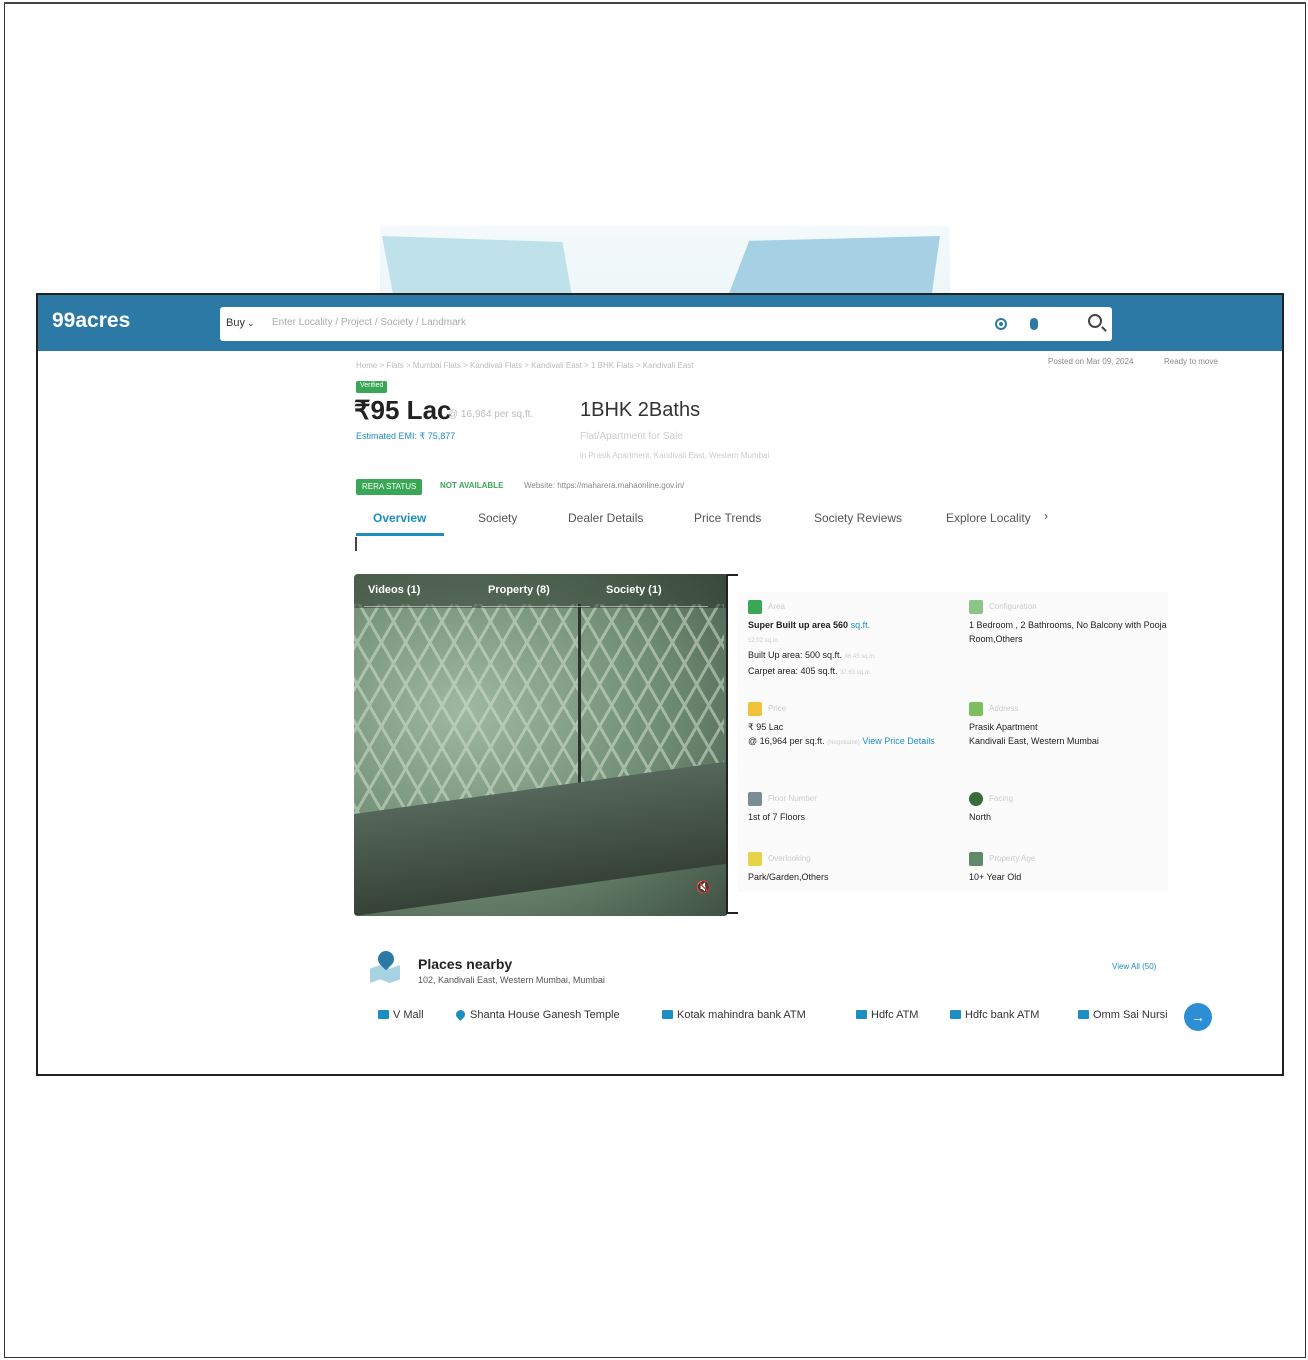 The image size is (1308, 1360). Describe the element at coordinates (1191, 361) in the screenshot. I see `possession-status: Ready to move` at that location.